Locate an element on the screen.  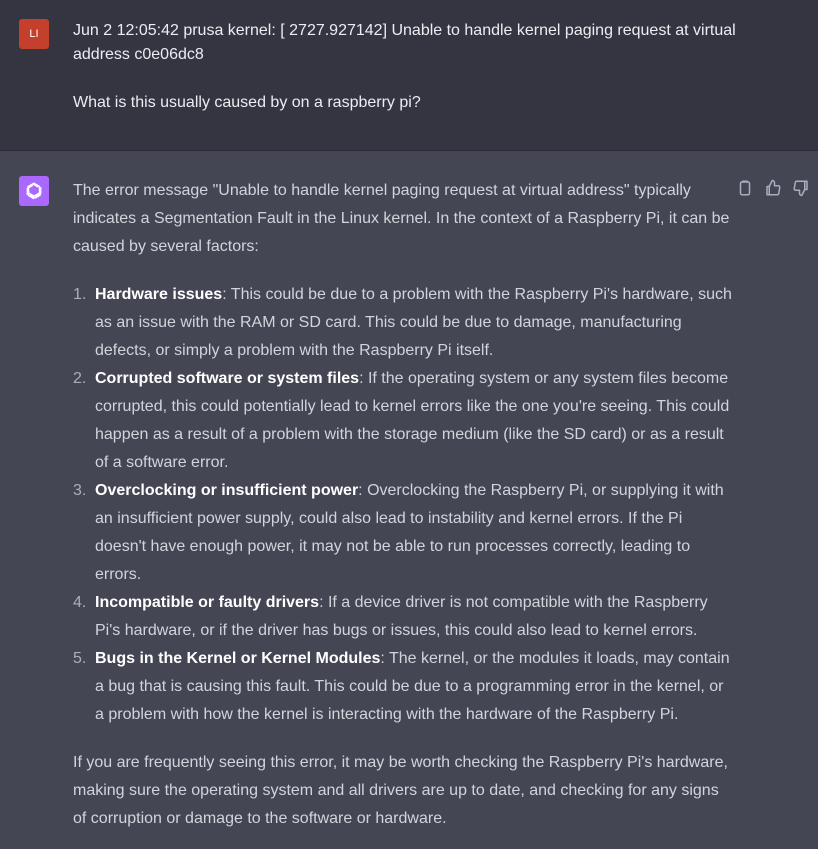
message-actions is located at coordinates (773, 188).